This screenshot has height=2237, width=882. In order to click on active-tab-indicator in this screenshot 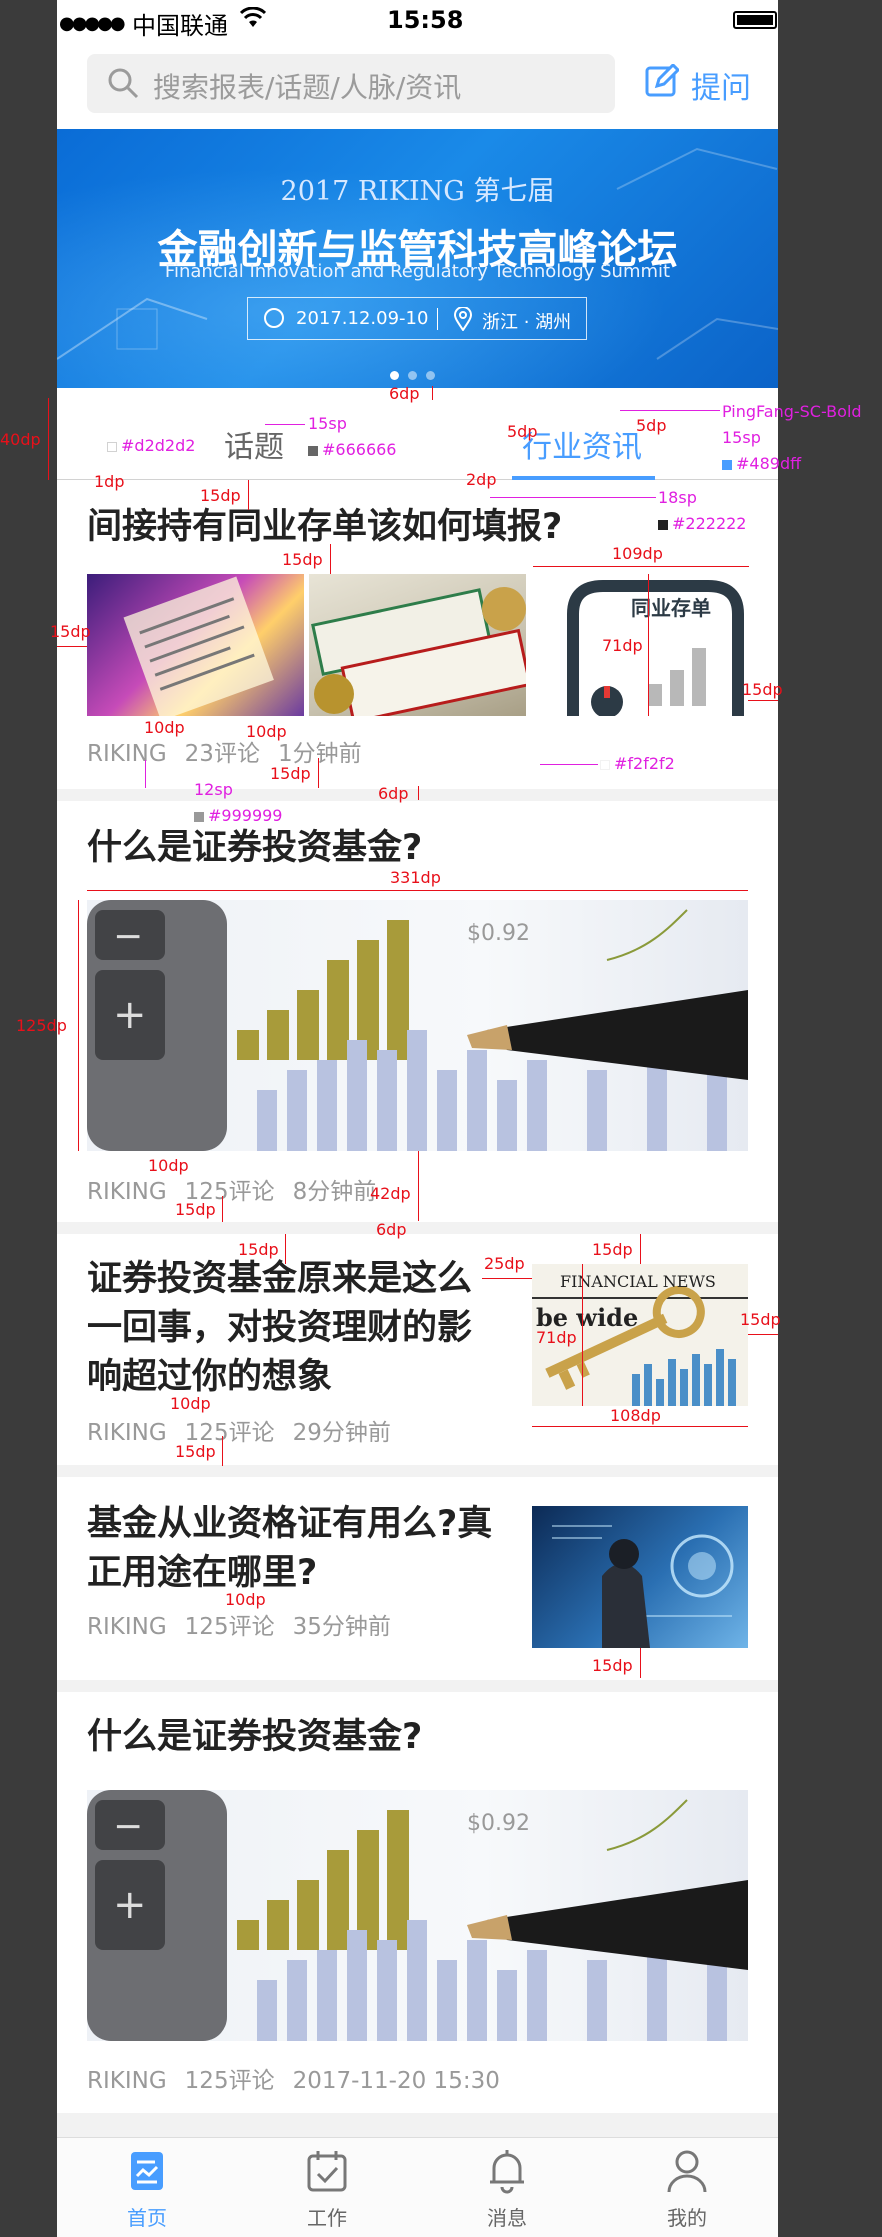, I will do `click(583, 478)`.